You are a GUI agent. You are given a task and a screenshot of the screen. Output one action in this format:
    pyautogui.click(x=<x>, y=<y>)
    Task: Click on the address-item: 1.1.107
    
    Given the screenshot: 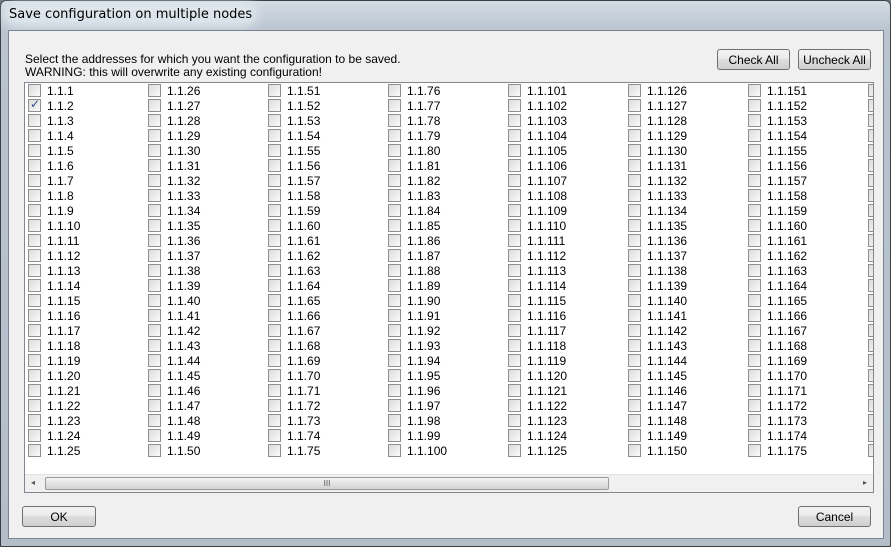 What is the action you would take?
    pyautogui.click(x=536, y=180)
    